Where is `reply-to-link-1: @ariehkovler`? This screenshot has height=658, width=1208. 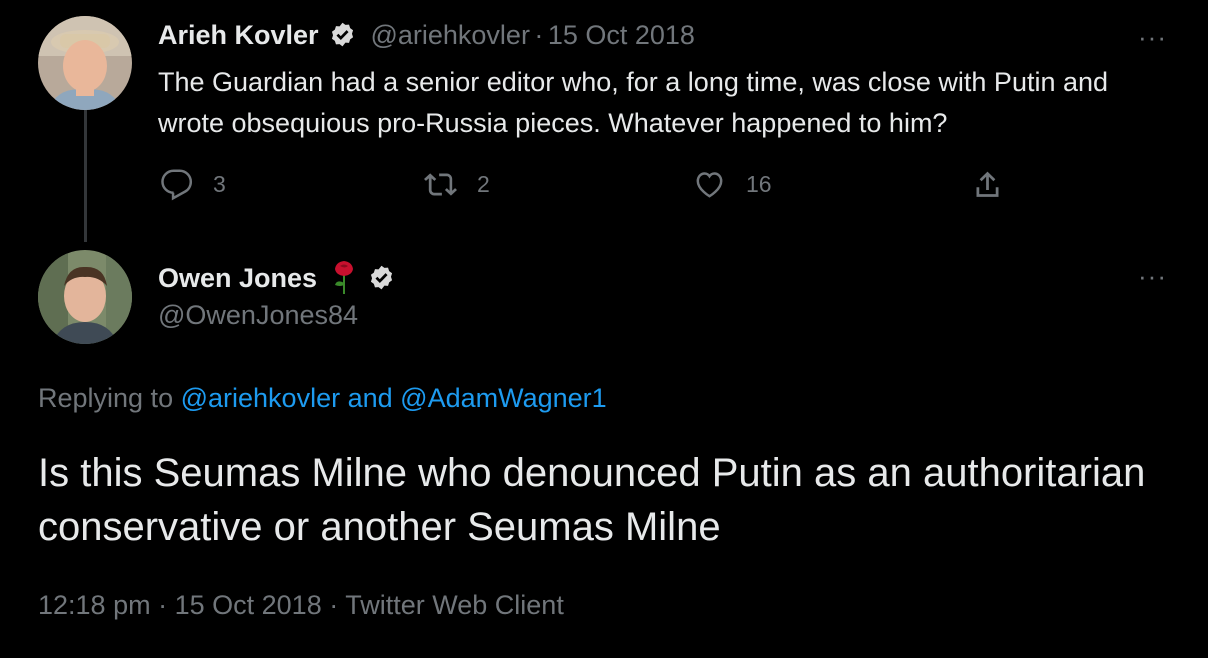 reply-to-link-1: @ariehkovler is located at coordinates (260, 398).